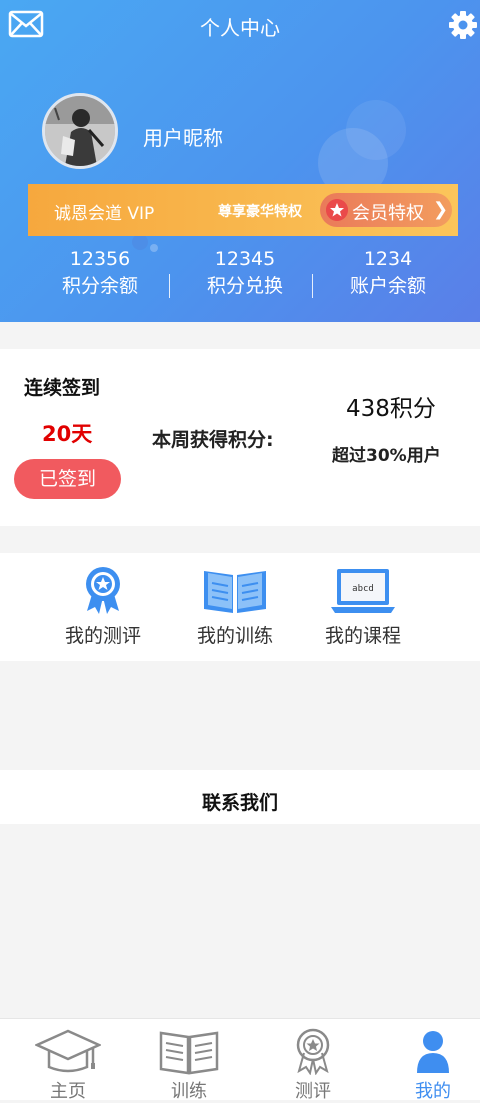  I want to click on vip-banner: 诚恩会道 VIP 尊享豪华特权 会员特权 ❯, so click(243, 210).